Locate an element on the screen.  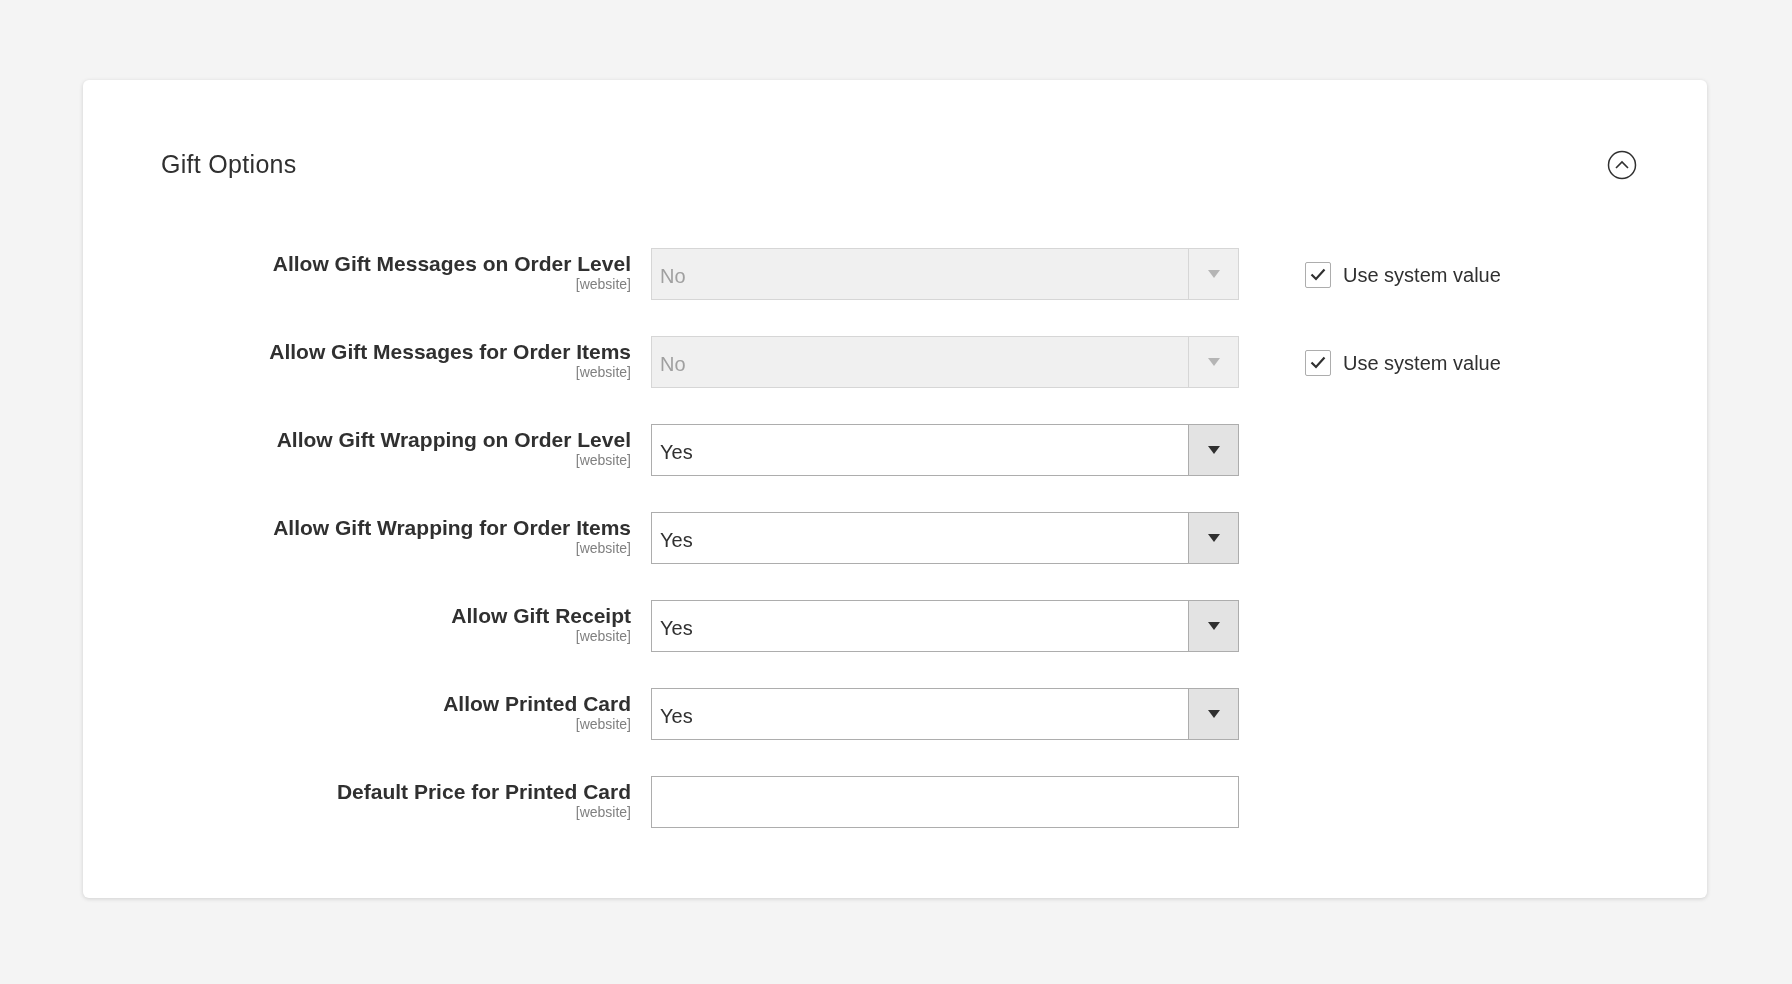
field-label: Allow Gift Messages for Order Items is located at coordinates (450, 351).